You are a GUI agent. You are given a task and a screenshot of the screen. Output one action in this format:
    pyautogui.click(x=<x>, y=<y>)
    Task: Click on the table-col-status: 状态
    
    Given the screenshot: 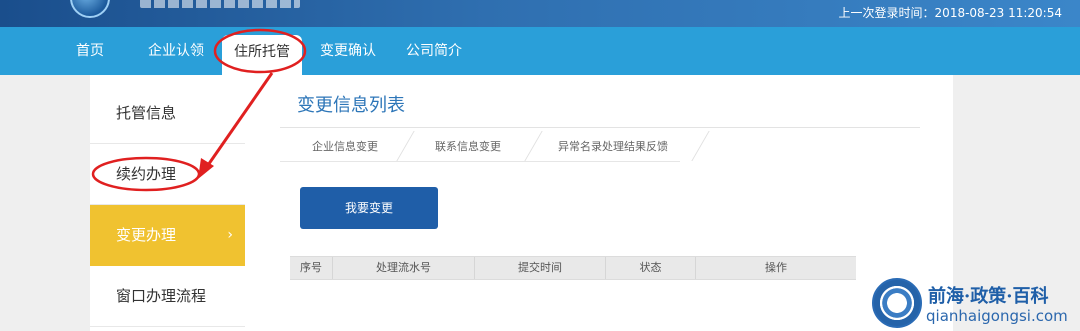 What is the action you would take?
    pyautogui.click(x=651, y=268)
    